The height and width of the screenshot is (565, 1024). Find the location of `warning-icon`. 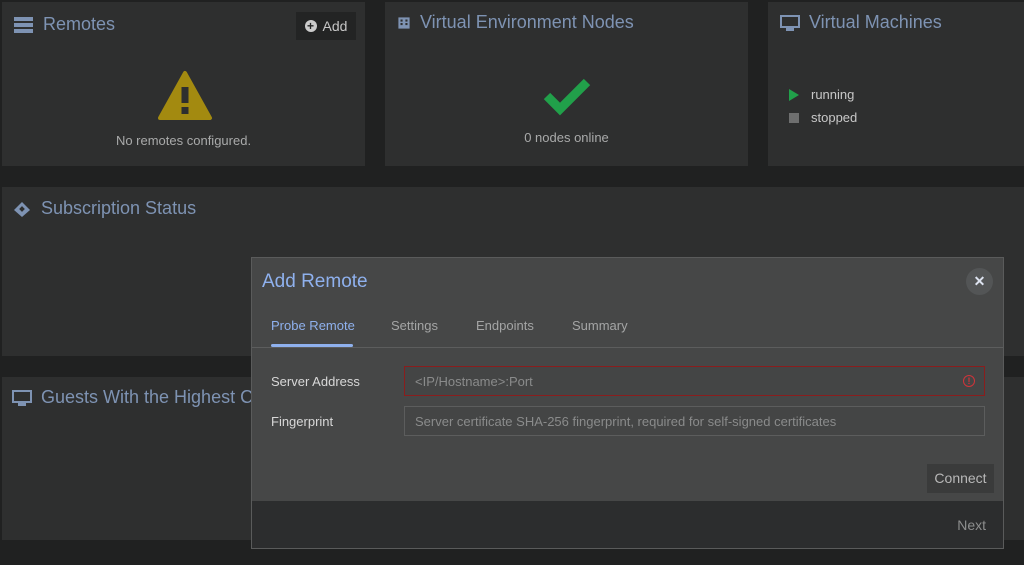

warning-icon is located at coordinates (185, 95).